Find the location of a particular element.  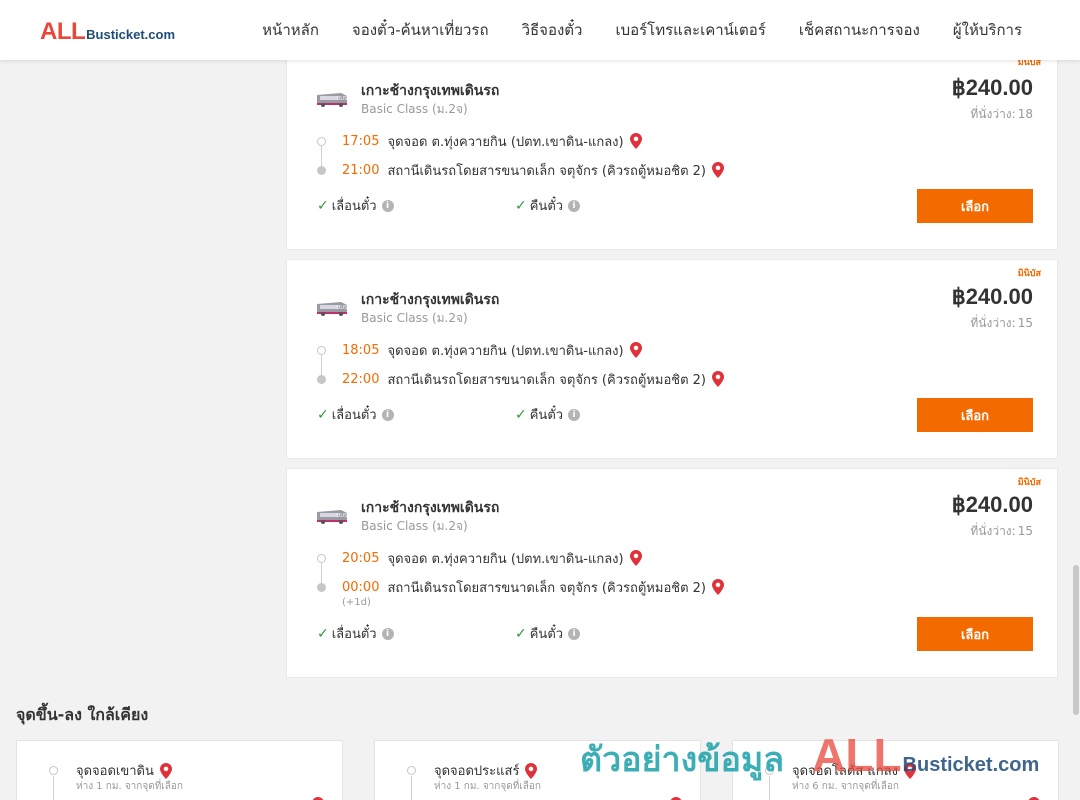

nav-check-booking: เช็คสถานะการจอง is located at coordinates (859, 30).